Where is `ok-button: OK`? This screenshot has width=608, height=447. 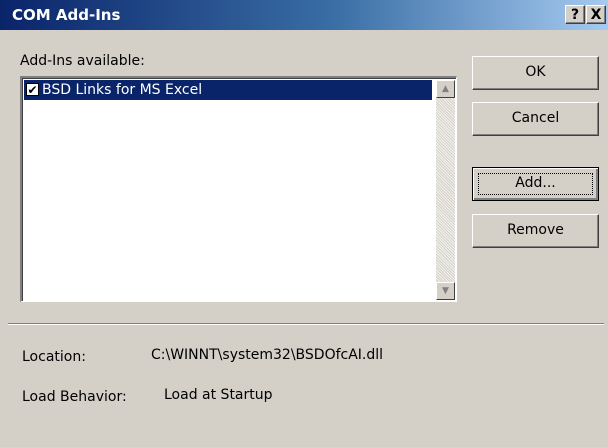
ok-button: OK is located at coordinates (535, 73).